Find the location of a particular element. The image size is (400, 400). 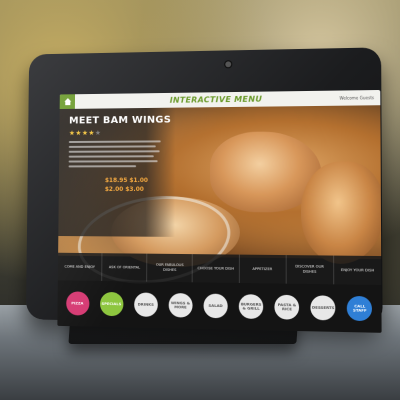

menu-item-label: Our fabulous dishes is located at coordinates (169, 267).